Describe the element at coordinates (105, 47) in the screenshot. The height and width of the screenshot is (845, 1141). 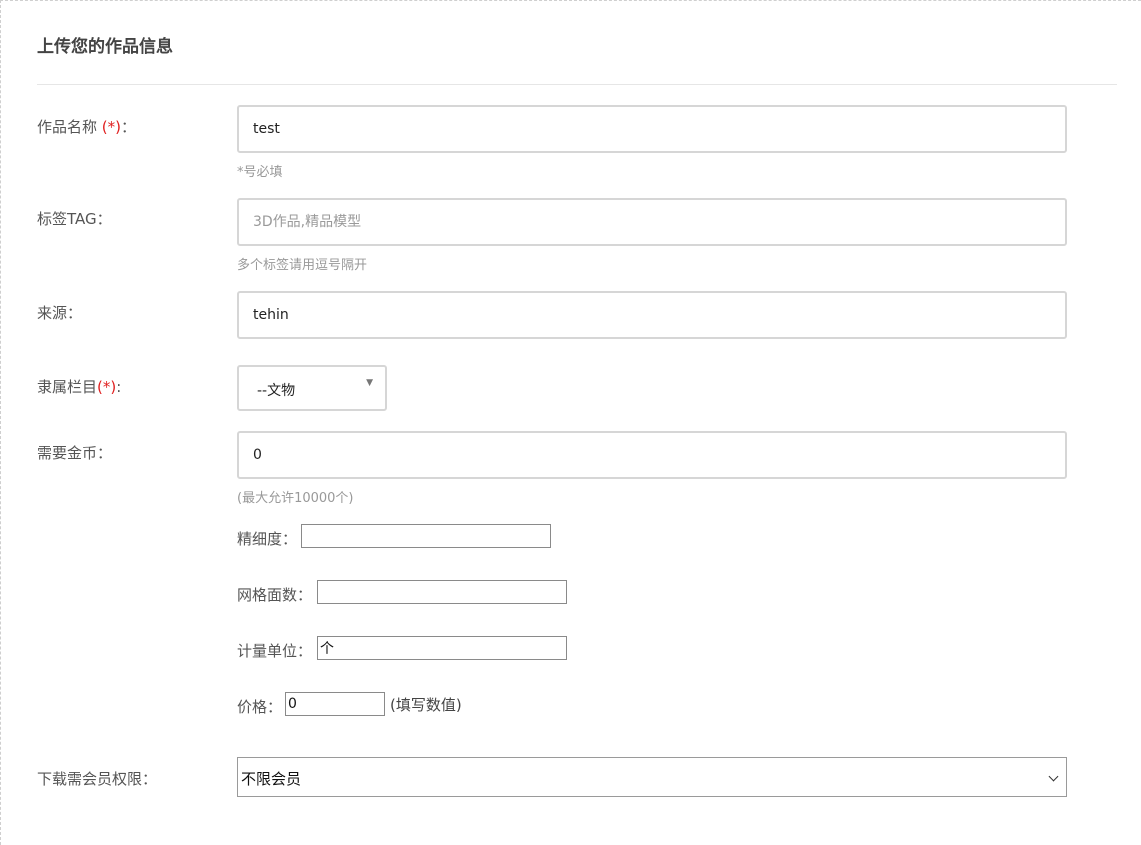
I see `page-title: 上传您的作品信息` at that location.